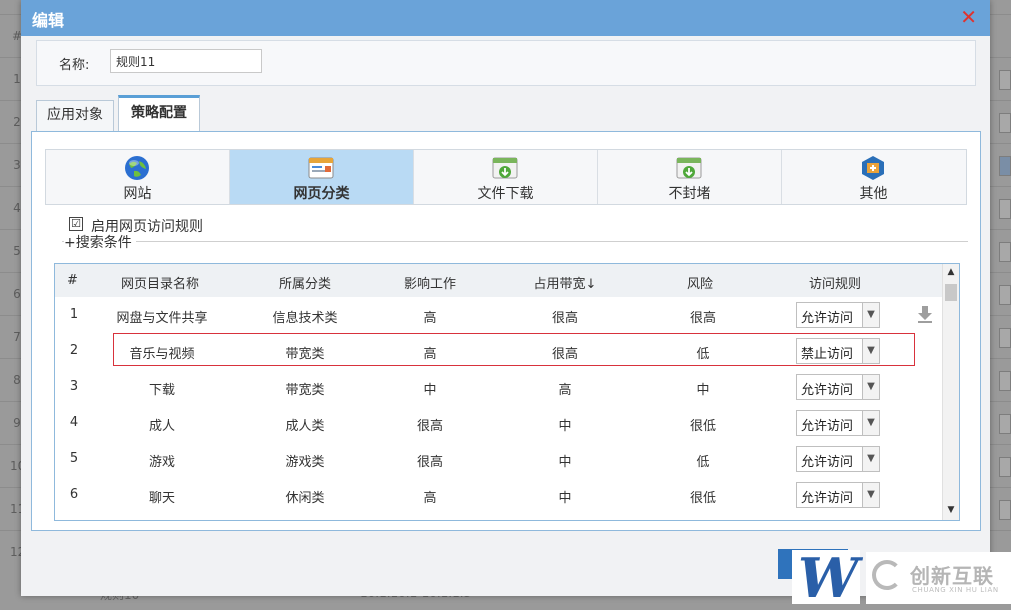 This screenshot has height=610, width=1011. Describe the element at coordinates (162, 318) in the screenshot. I see `row-name: 网盘与文件共享` at that location.